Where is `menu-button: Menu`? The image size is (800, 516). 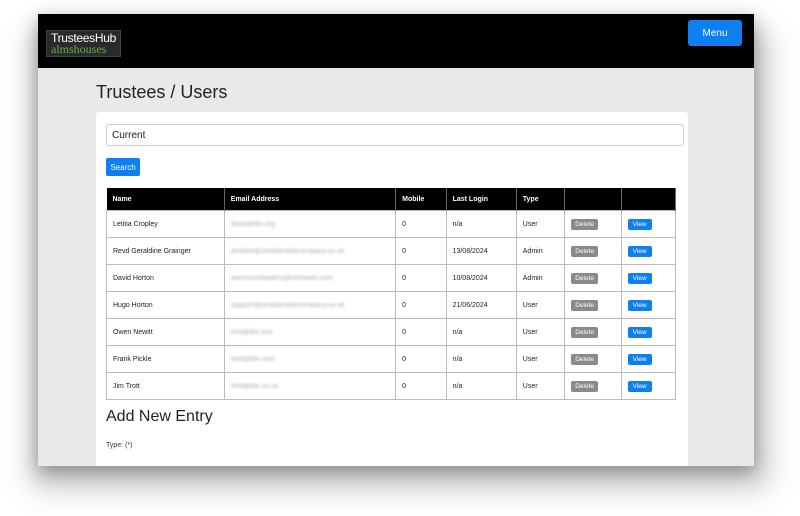
menu-button: Menu is located at coordinates (715, 33).